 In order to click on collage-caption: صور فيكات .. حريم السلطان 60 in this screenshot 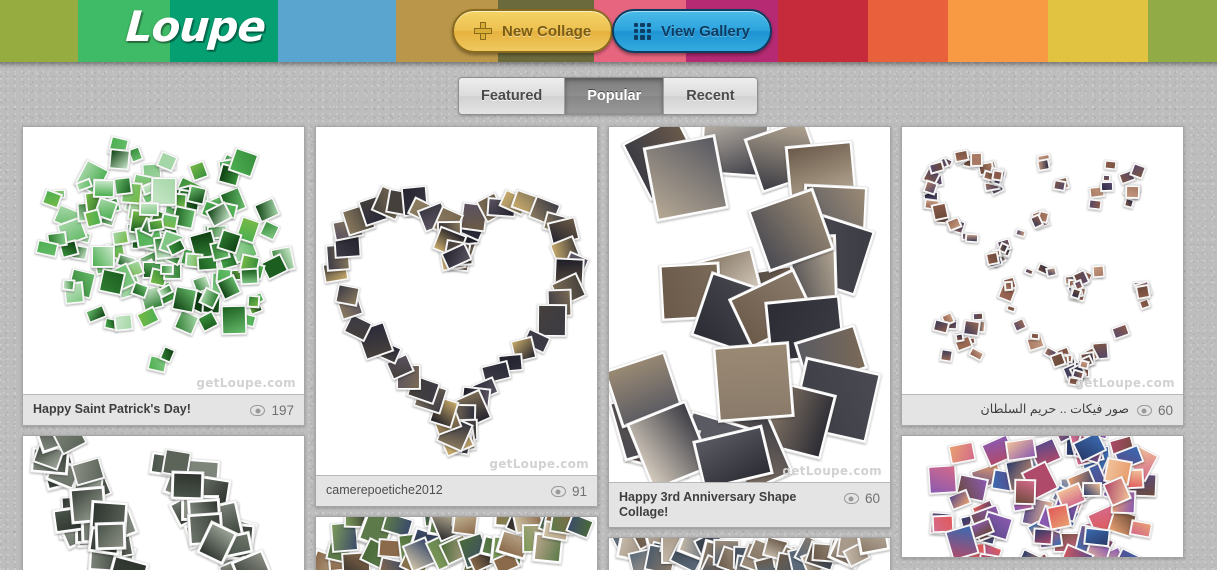, I will do `click(1042, 409)`.